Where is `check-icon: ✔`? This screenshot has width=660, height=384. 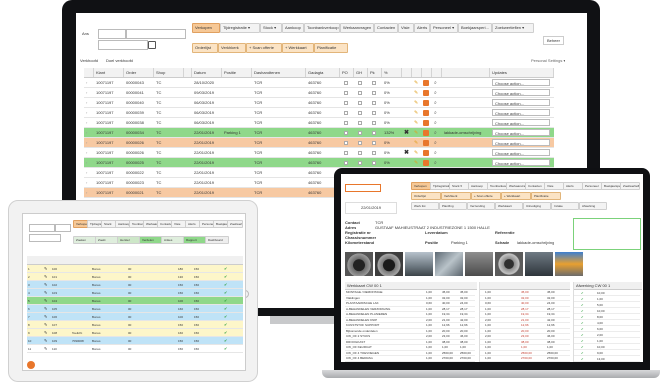 check-icon: ✔ is located at coordinates (583, 359).